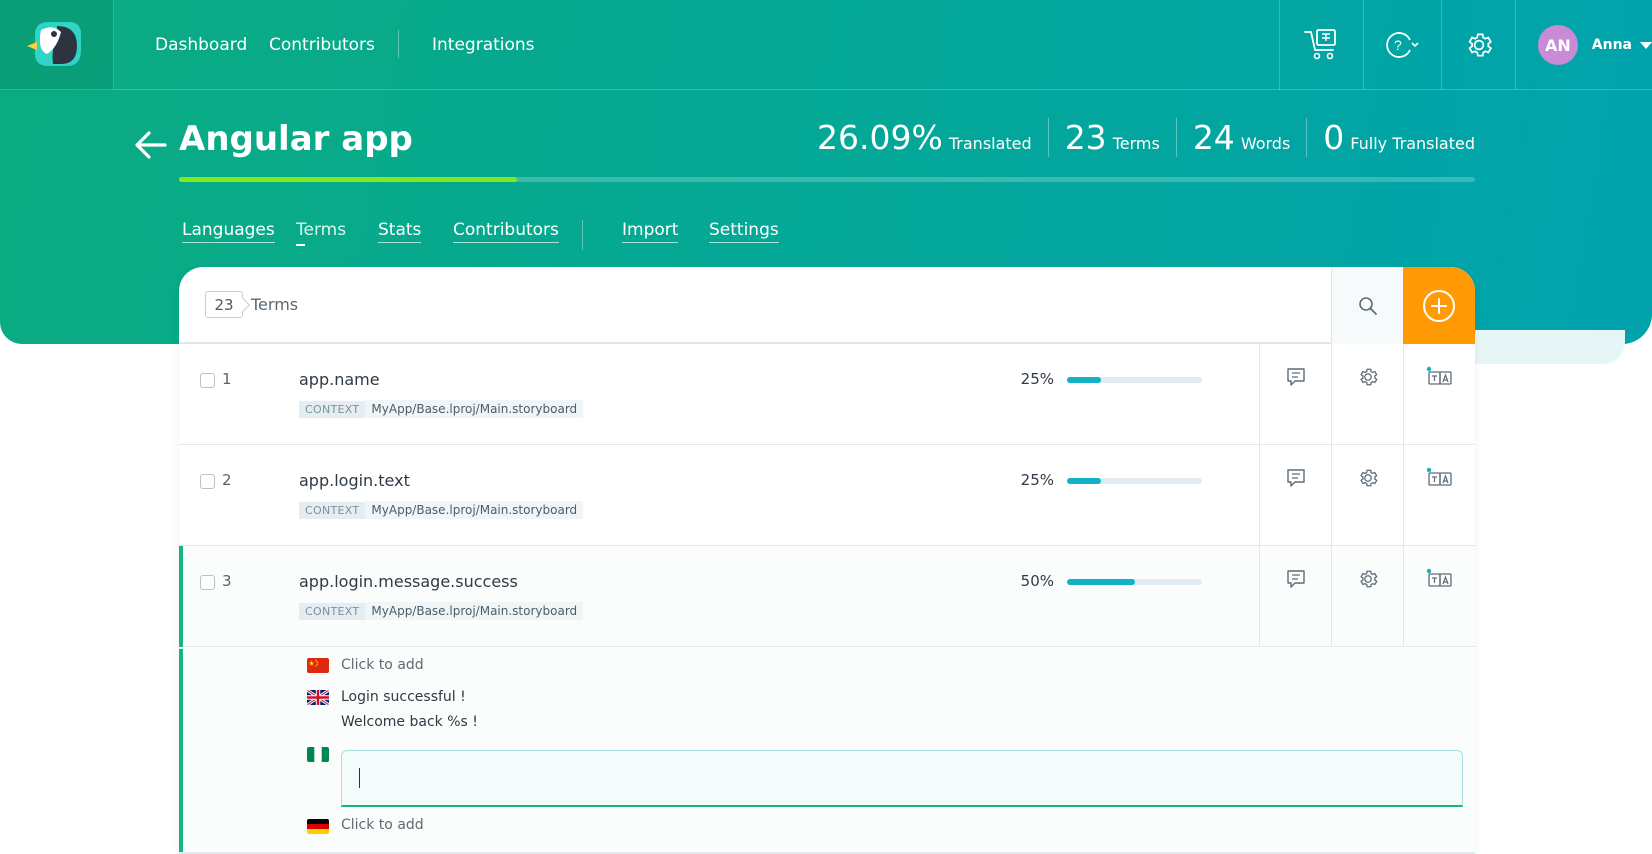 The width and height of the screenshot is (1652, 854). I want to click on user-name: Anna, so click(1611, 45).